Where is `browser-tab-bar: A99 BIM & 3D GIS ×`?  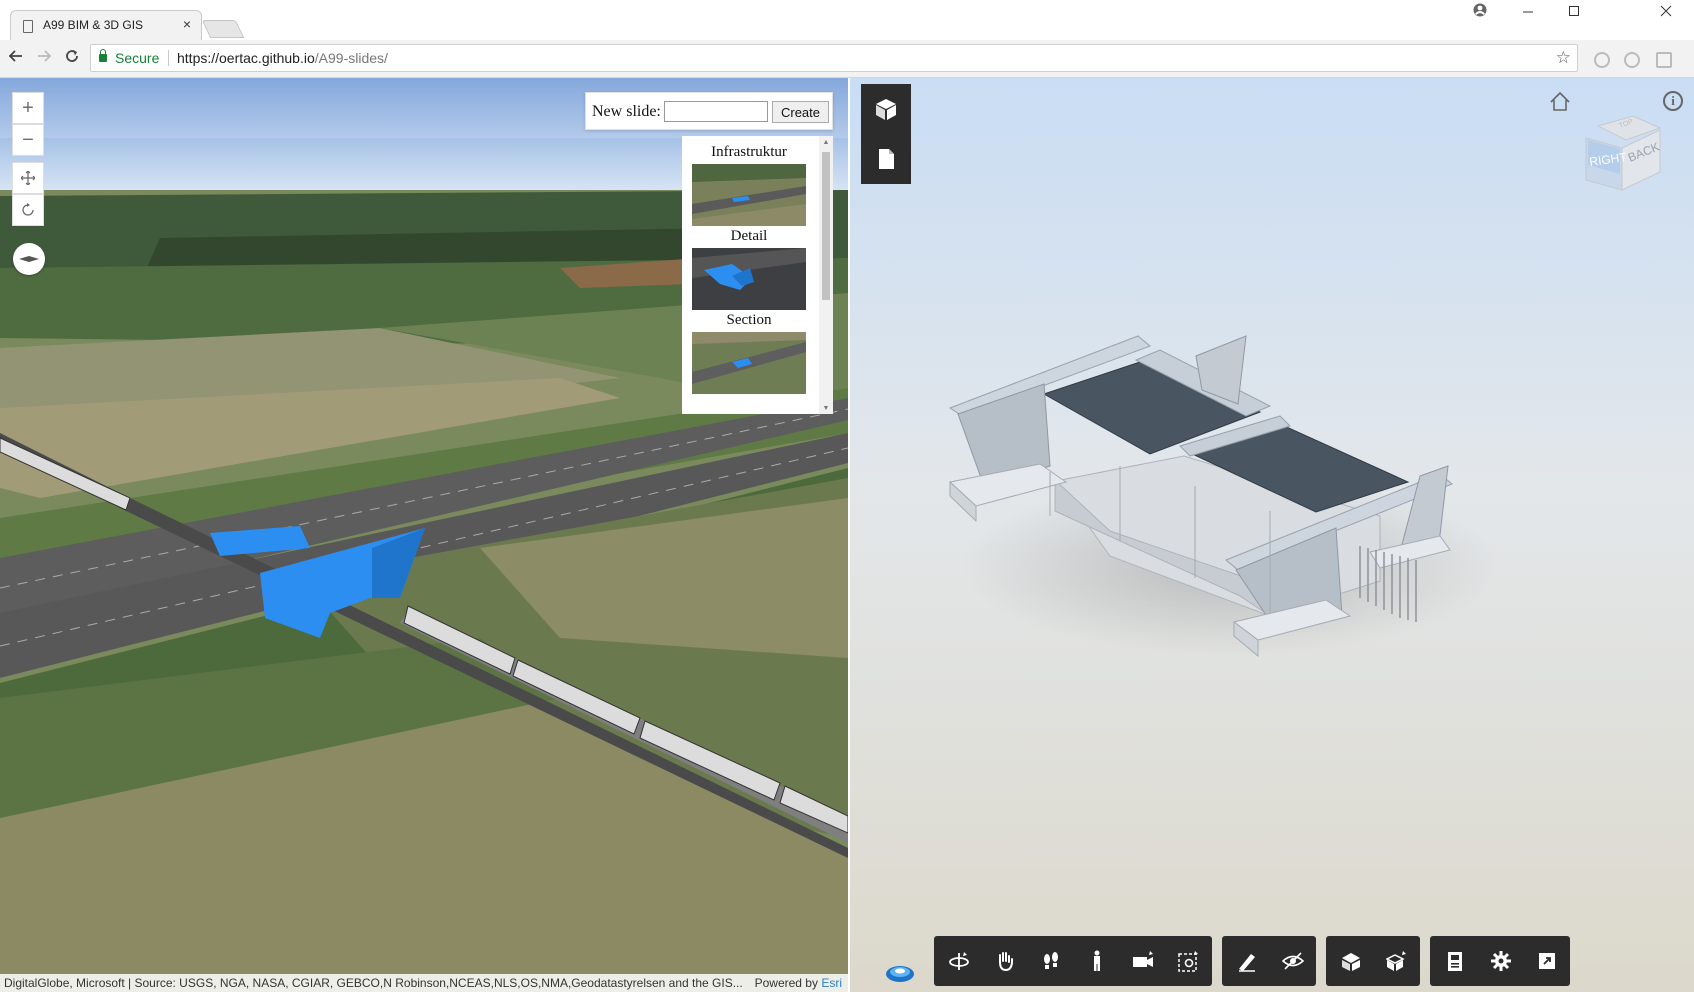
browser-tab-bar: A99 BIM & 3D GIS × is located at coordinates (847, 20).